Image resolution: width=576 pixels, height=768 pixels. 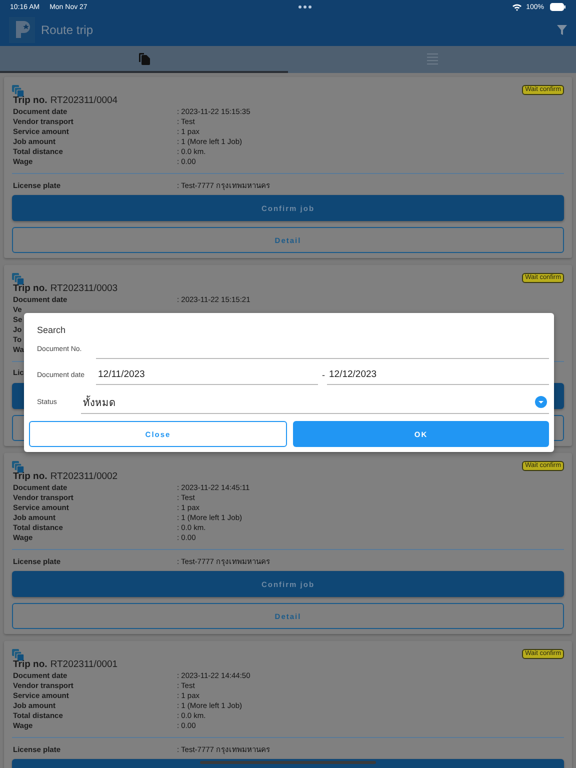 What do you see at coordinates (51, 330) in the screenshot?
I see `dialog-title: Search` at bounding box center [51, 330].